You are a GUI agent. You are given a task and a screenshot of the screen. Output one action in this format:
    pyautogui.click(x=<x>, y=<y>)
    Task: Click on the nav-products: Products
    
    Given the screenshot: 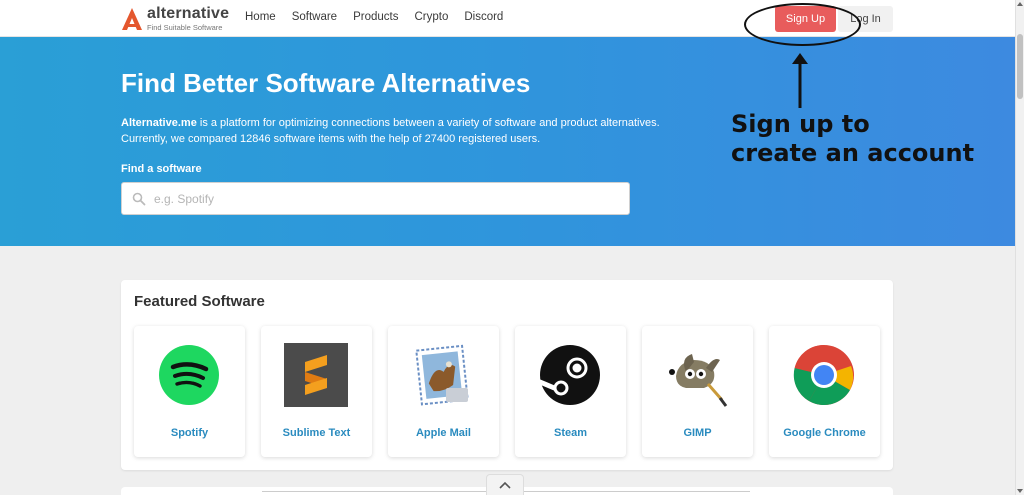 What is the action you would take?
    pyautogui.click(x=375, y=17)
    